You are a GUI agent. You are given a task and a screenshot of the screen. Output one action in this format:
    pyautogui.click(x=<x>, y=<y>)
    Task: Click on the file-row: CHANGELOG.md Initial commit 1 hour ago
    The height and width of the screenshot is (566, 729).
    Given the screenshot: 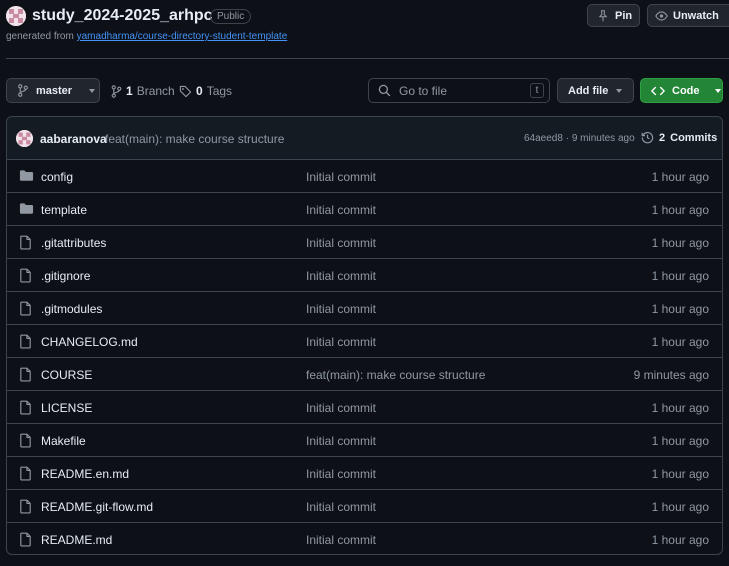 What is the action you would take?
    pyautogui.click(x=364, y=341)
    